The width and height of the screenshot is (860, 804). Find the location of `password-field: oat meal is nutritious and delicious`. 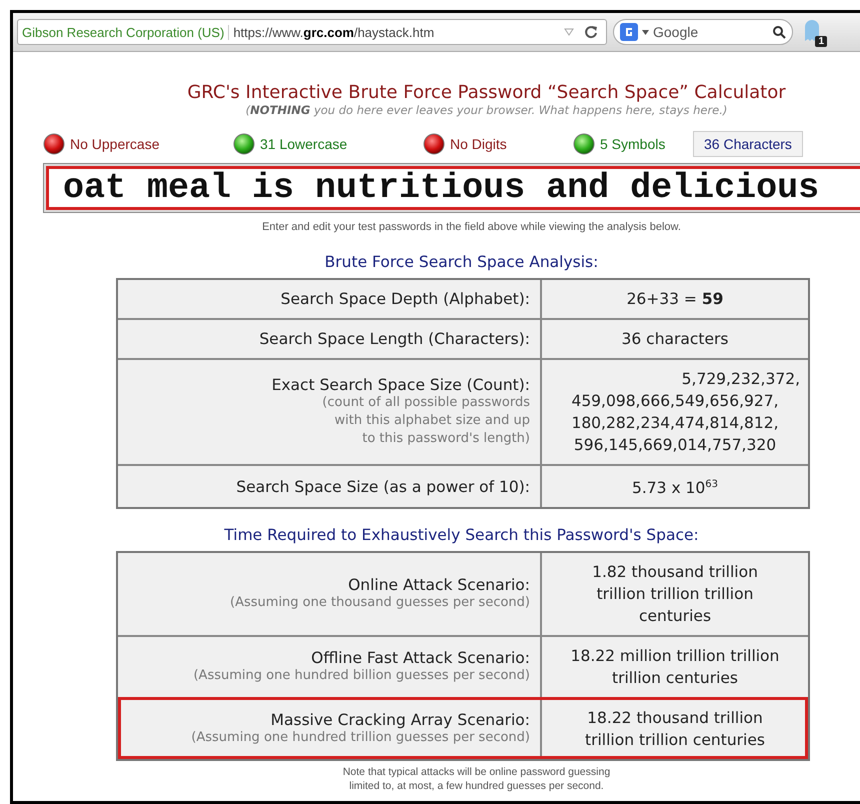

password-field: oat meal is nutritious and delicious is located at coordinates (451, 188).